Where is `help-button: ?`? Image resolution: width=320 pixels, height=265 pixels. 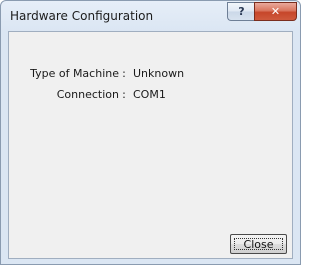
help-button: ? is located at coordinates (241, 11).